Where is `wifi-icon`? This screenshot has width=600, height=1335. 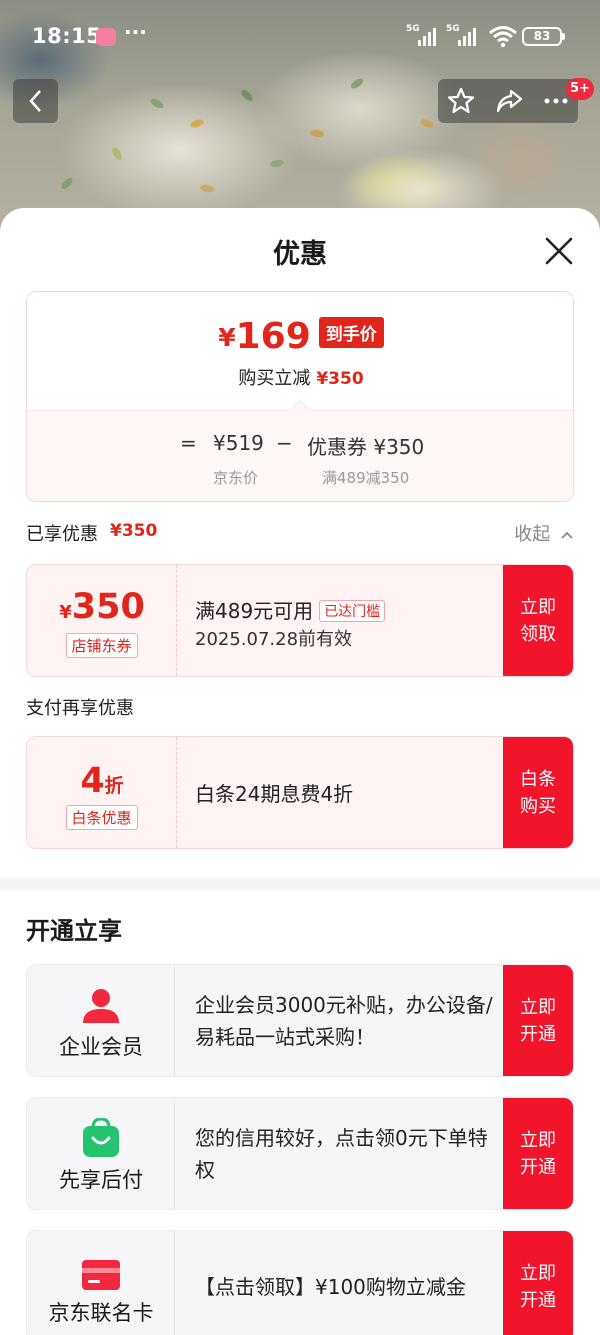
wifi-icon is located at coordinates (503, 37).